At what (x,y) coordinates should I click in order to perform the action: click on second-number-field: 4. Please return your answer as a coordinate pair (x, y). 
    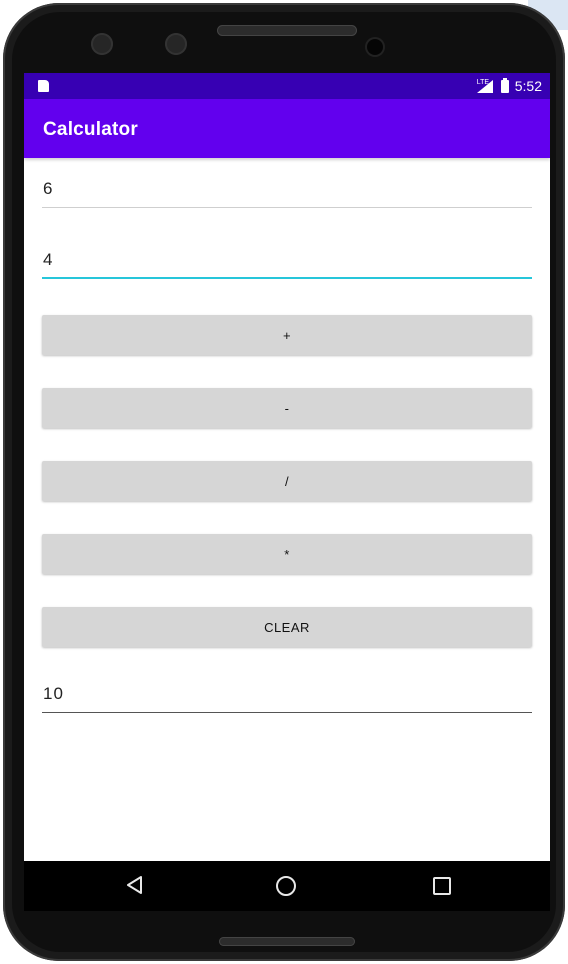
    Looking at the image, I should click on (287, 259).